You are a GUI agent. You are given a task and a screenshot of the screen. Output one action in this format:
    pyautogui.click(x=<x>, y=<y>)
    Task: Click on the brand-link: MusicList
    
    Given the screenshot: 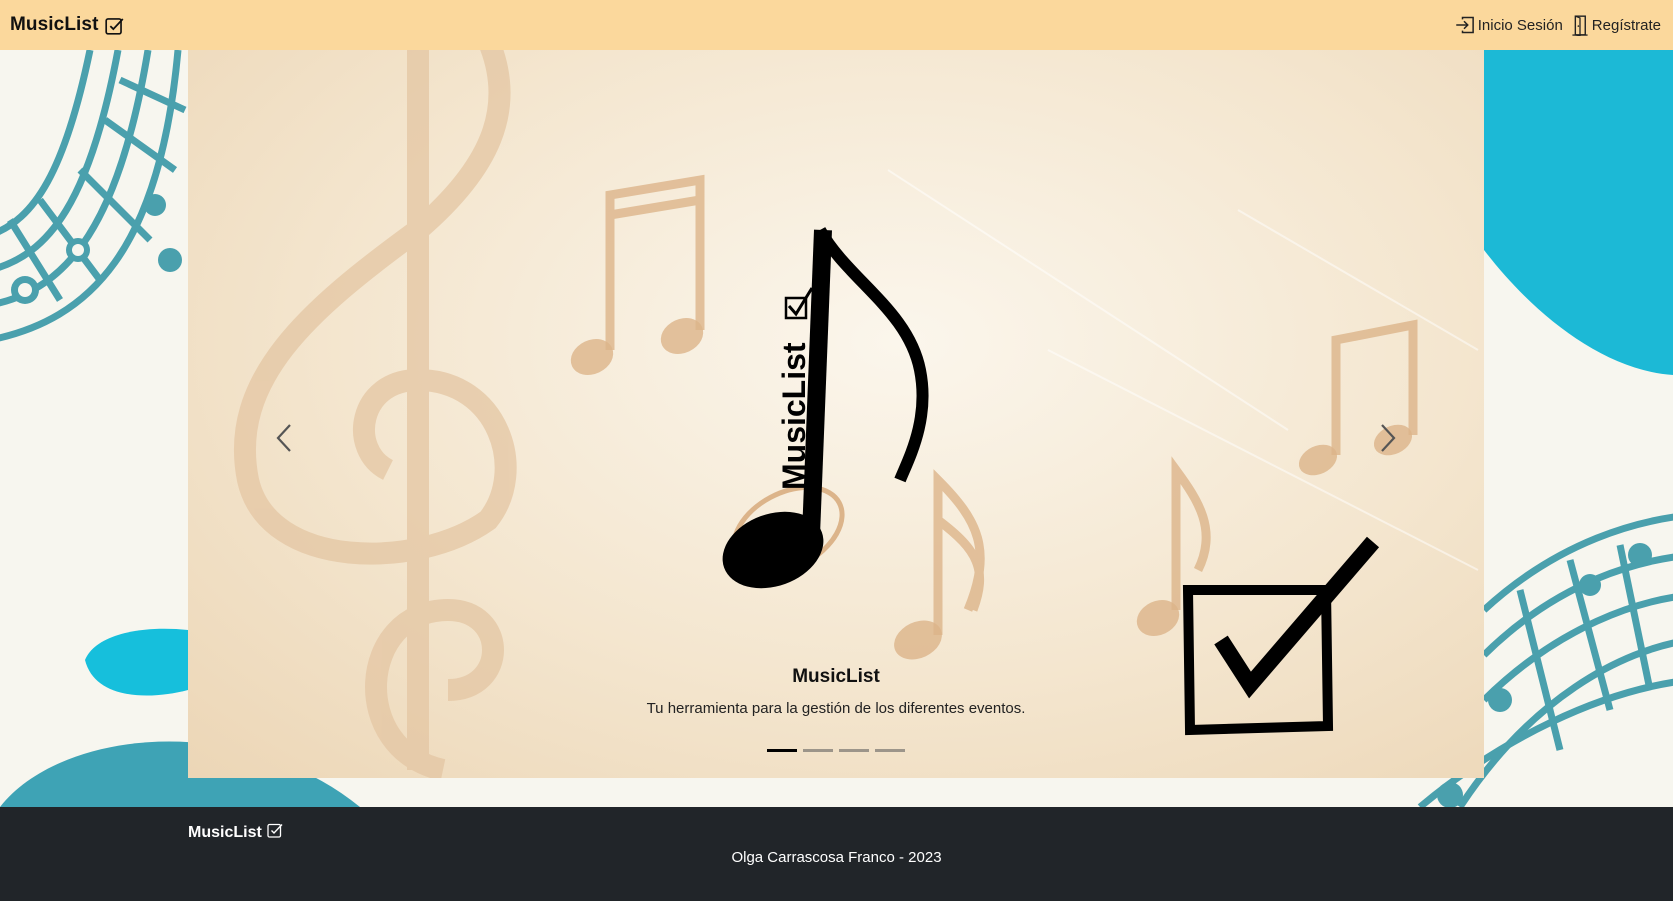 What is the action you would take?
    pyautogui.click(x=67, y=25)
    